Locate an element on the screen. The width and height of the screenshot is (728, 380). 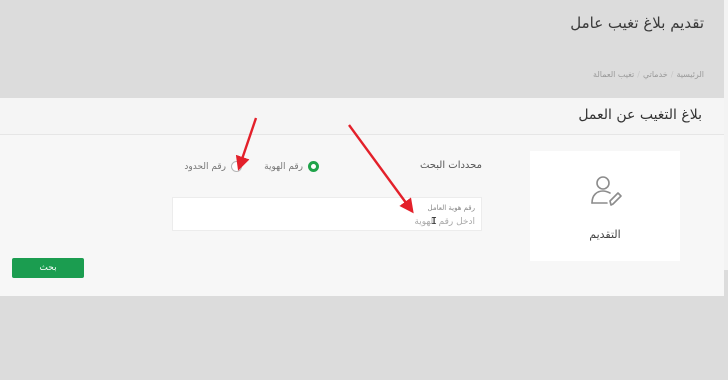
breadcrumb-services: خدماتي is located at coordinates (655, 74).